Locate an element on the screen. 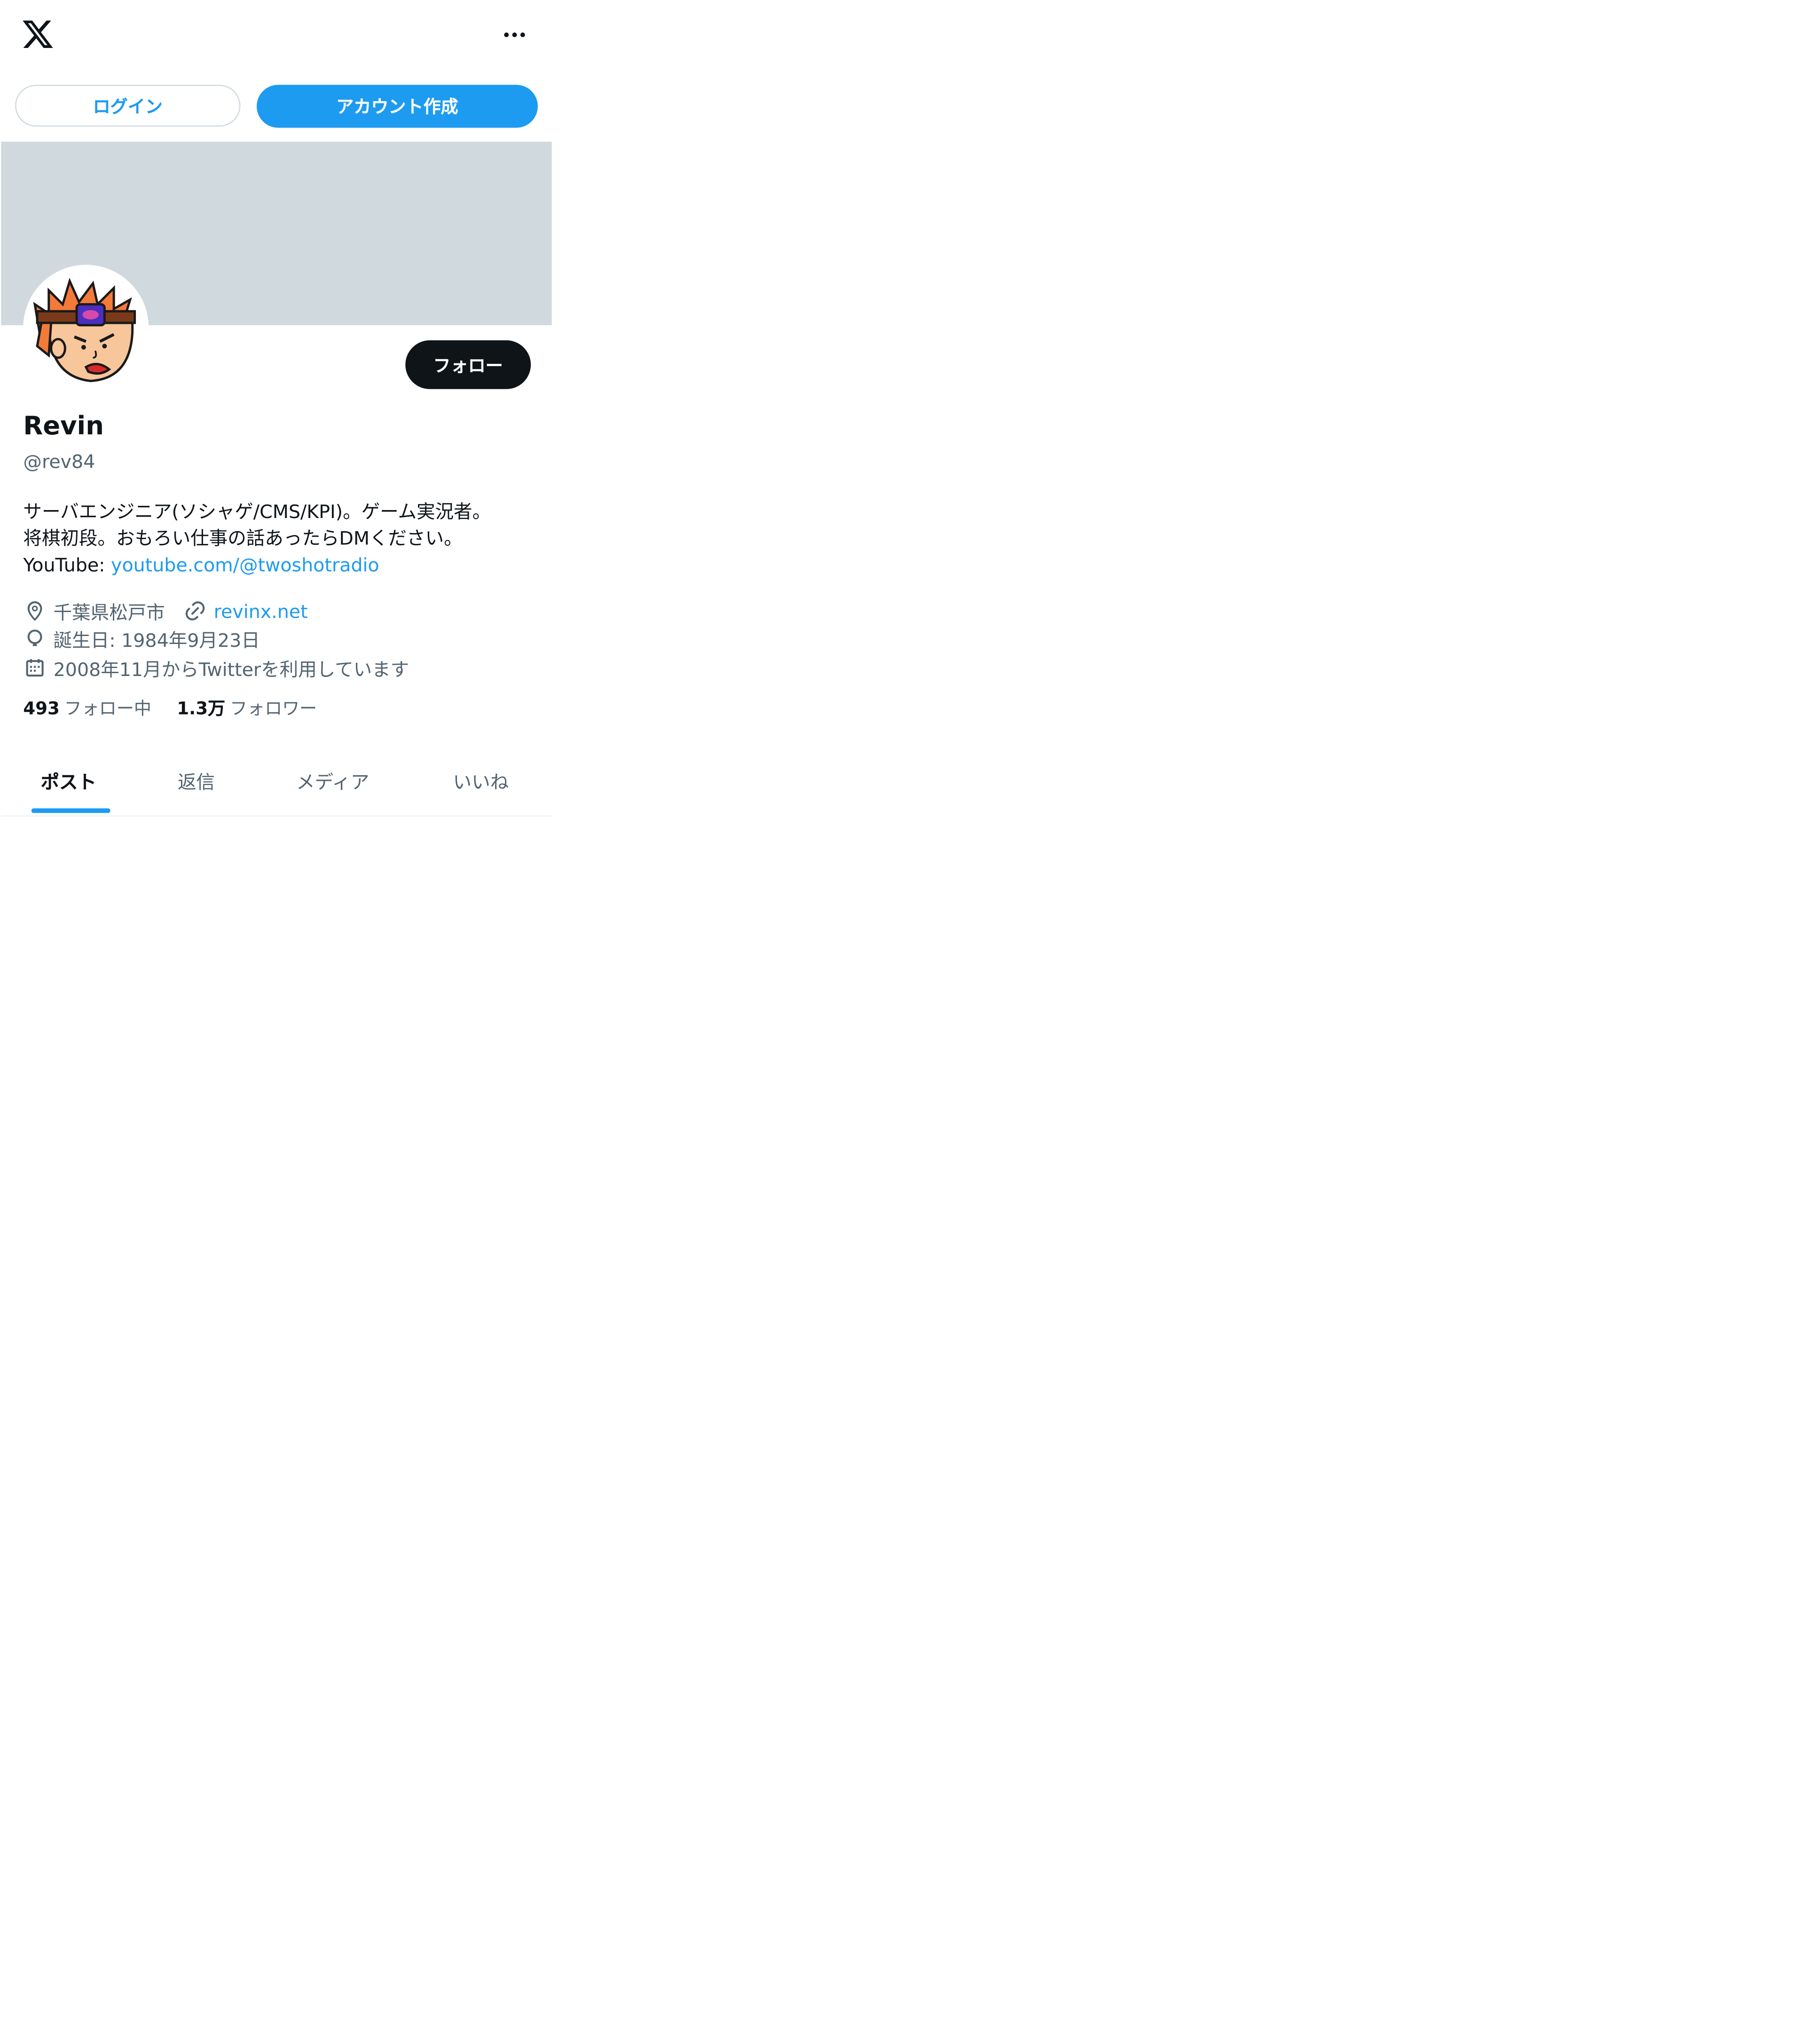 The height and width of the screenshot is (2044, 1811). birthday-text: 誕生日: 1984年9月23日 is located at coordinates (156, 640).